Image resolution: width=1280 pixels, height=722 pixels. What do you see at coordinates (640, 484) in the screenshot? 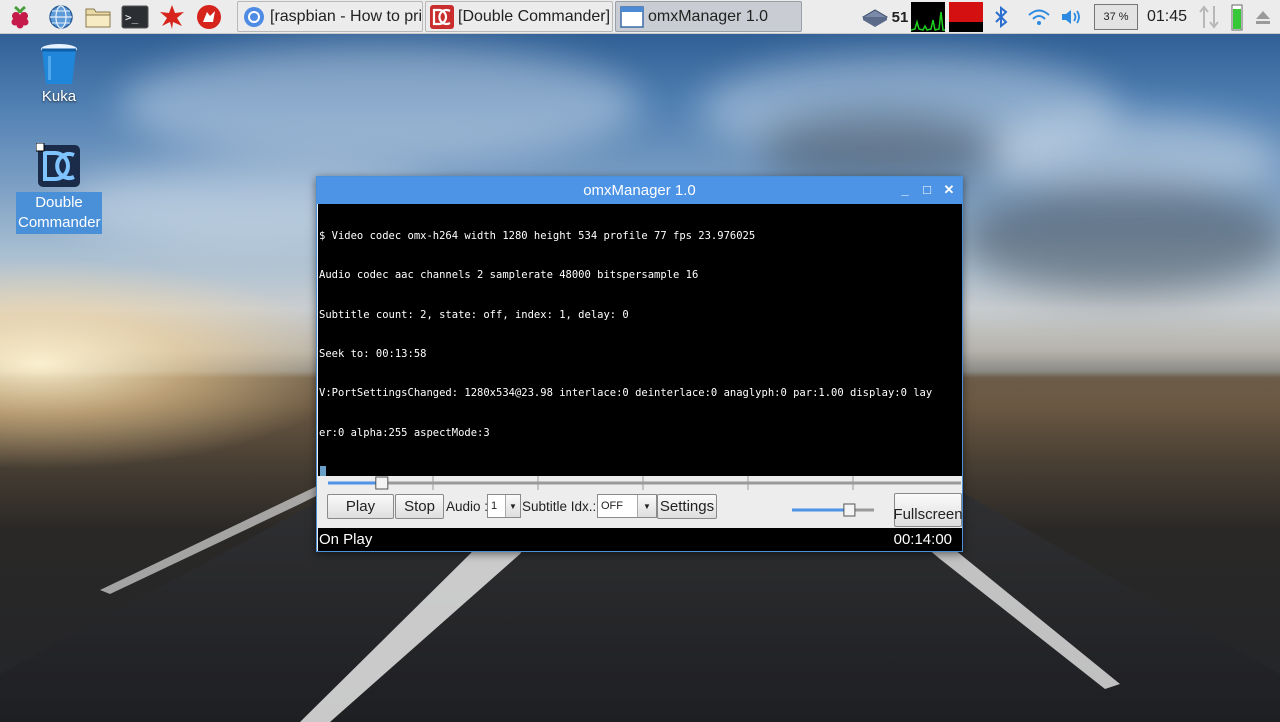
I see `seek-slider` at bounding box center [640, 484].